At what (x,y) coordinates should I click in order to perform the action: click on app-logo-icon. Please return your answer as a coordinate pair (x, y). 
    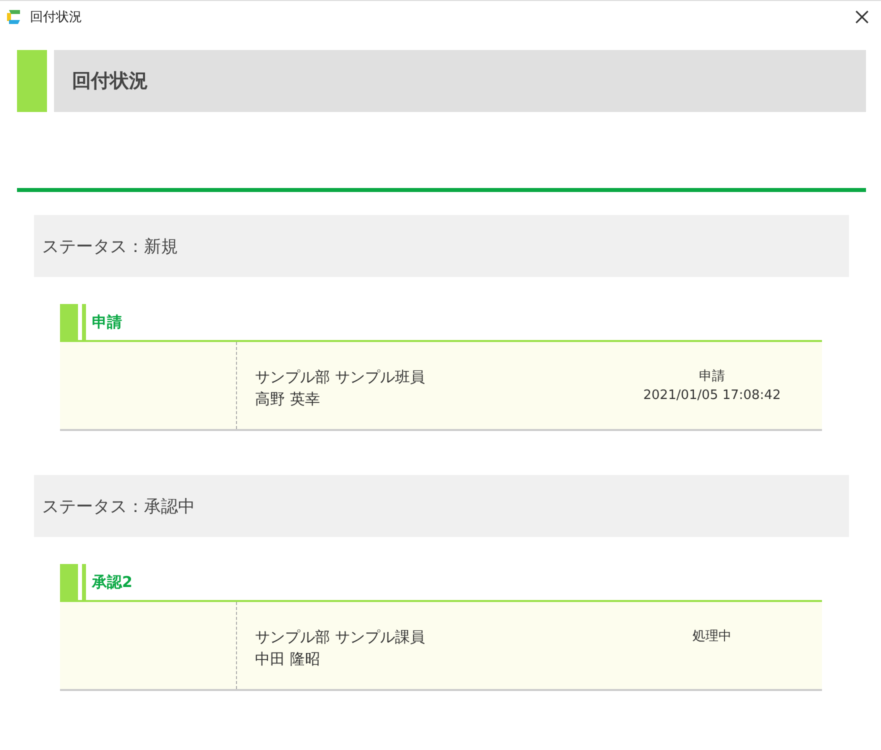
    Looking at the image, I should click on (14, 16).